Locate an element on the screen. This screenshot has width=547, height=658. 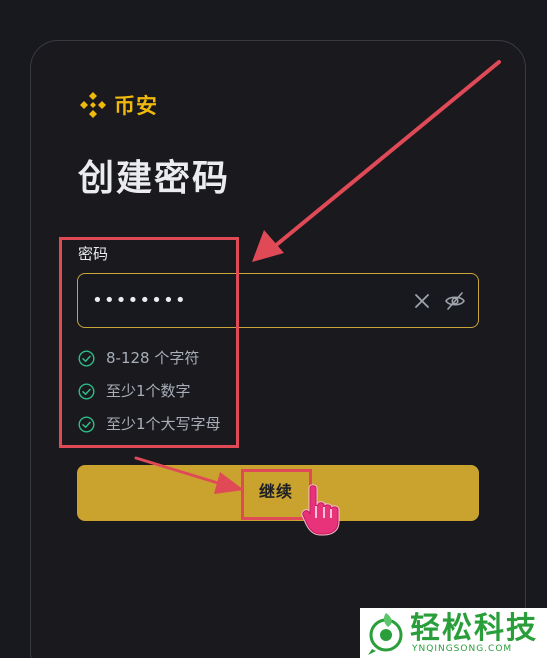
binance-diamond-icon is located at coordinates (93, 105).